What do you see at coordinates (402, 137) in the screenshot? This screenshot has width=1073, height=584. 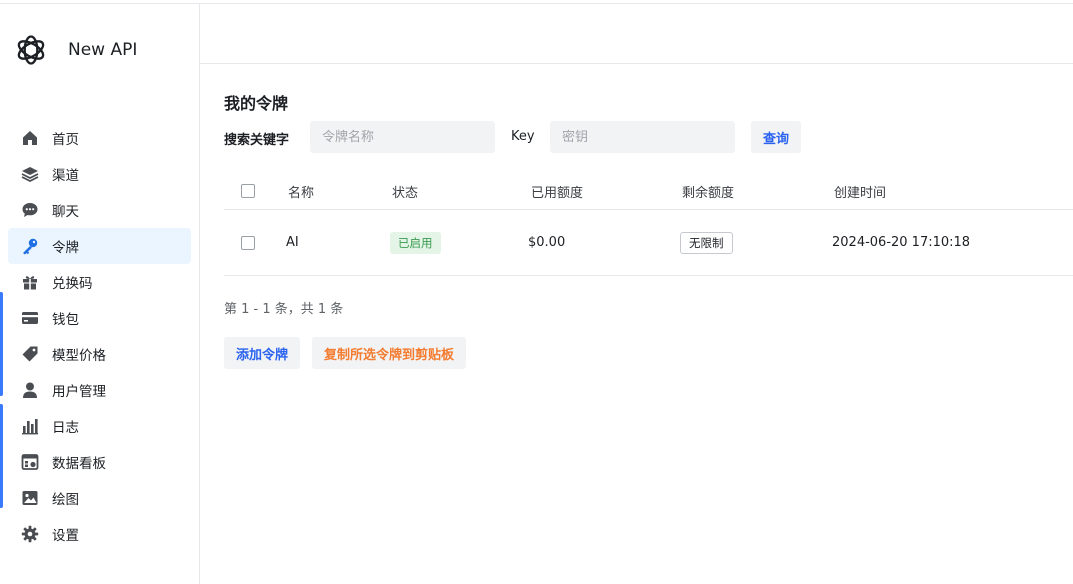 I see `token-name-input` at bounding box center [402, 137].